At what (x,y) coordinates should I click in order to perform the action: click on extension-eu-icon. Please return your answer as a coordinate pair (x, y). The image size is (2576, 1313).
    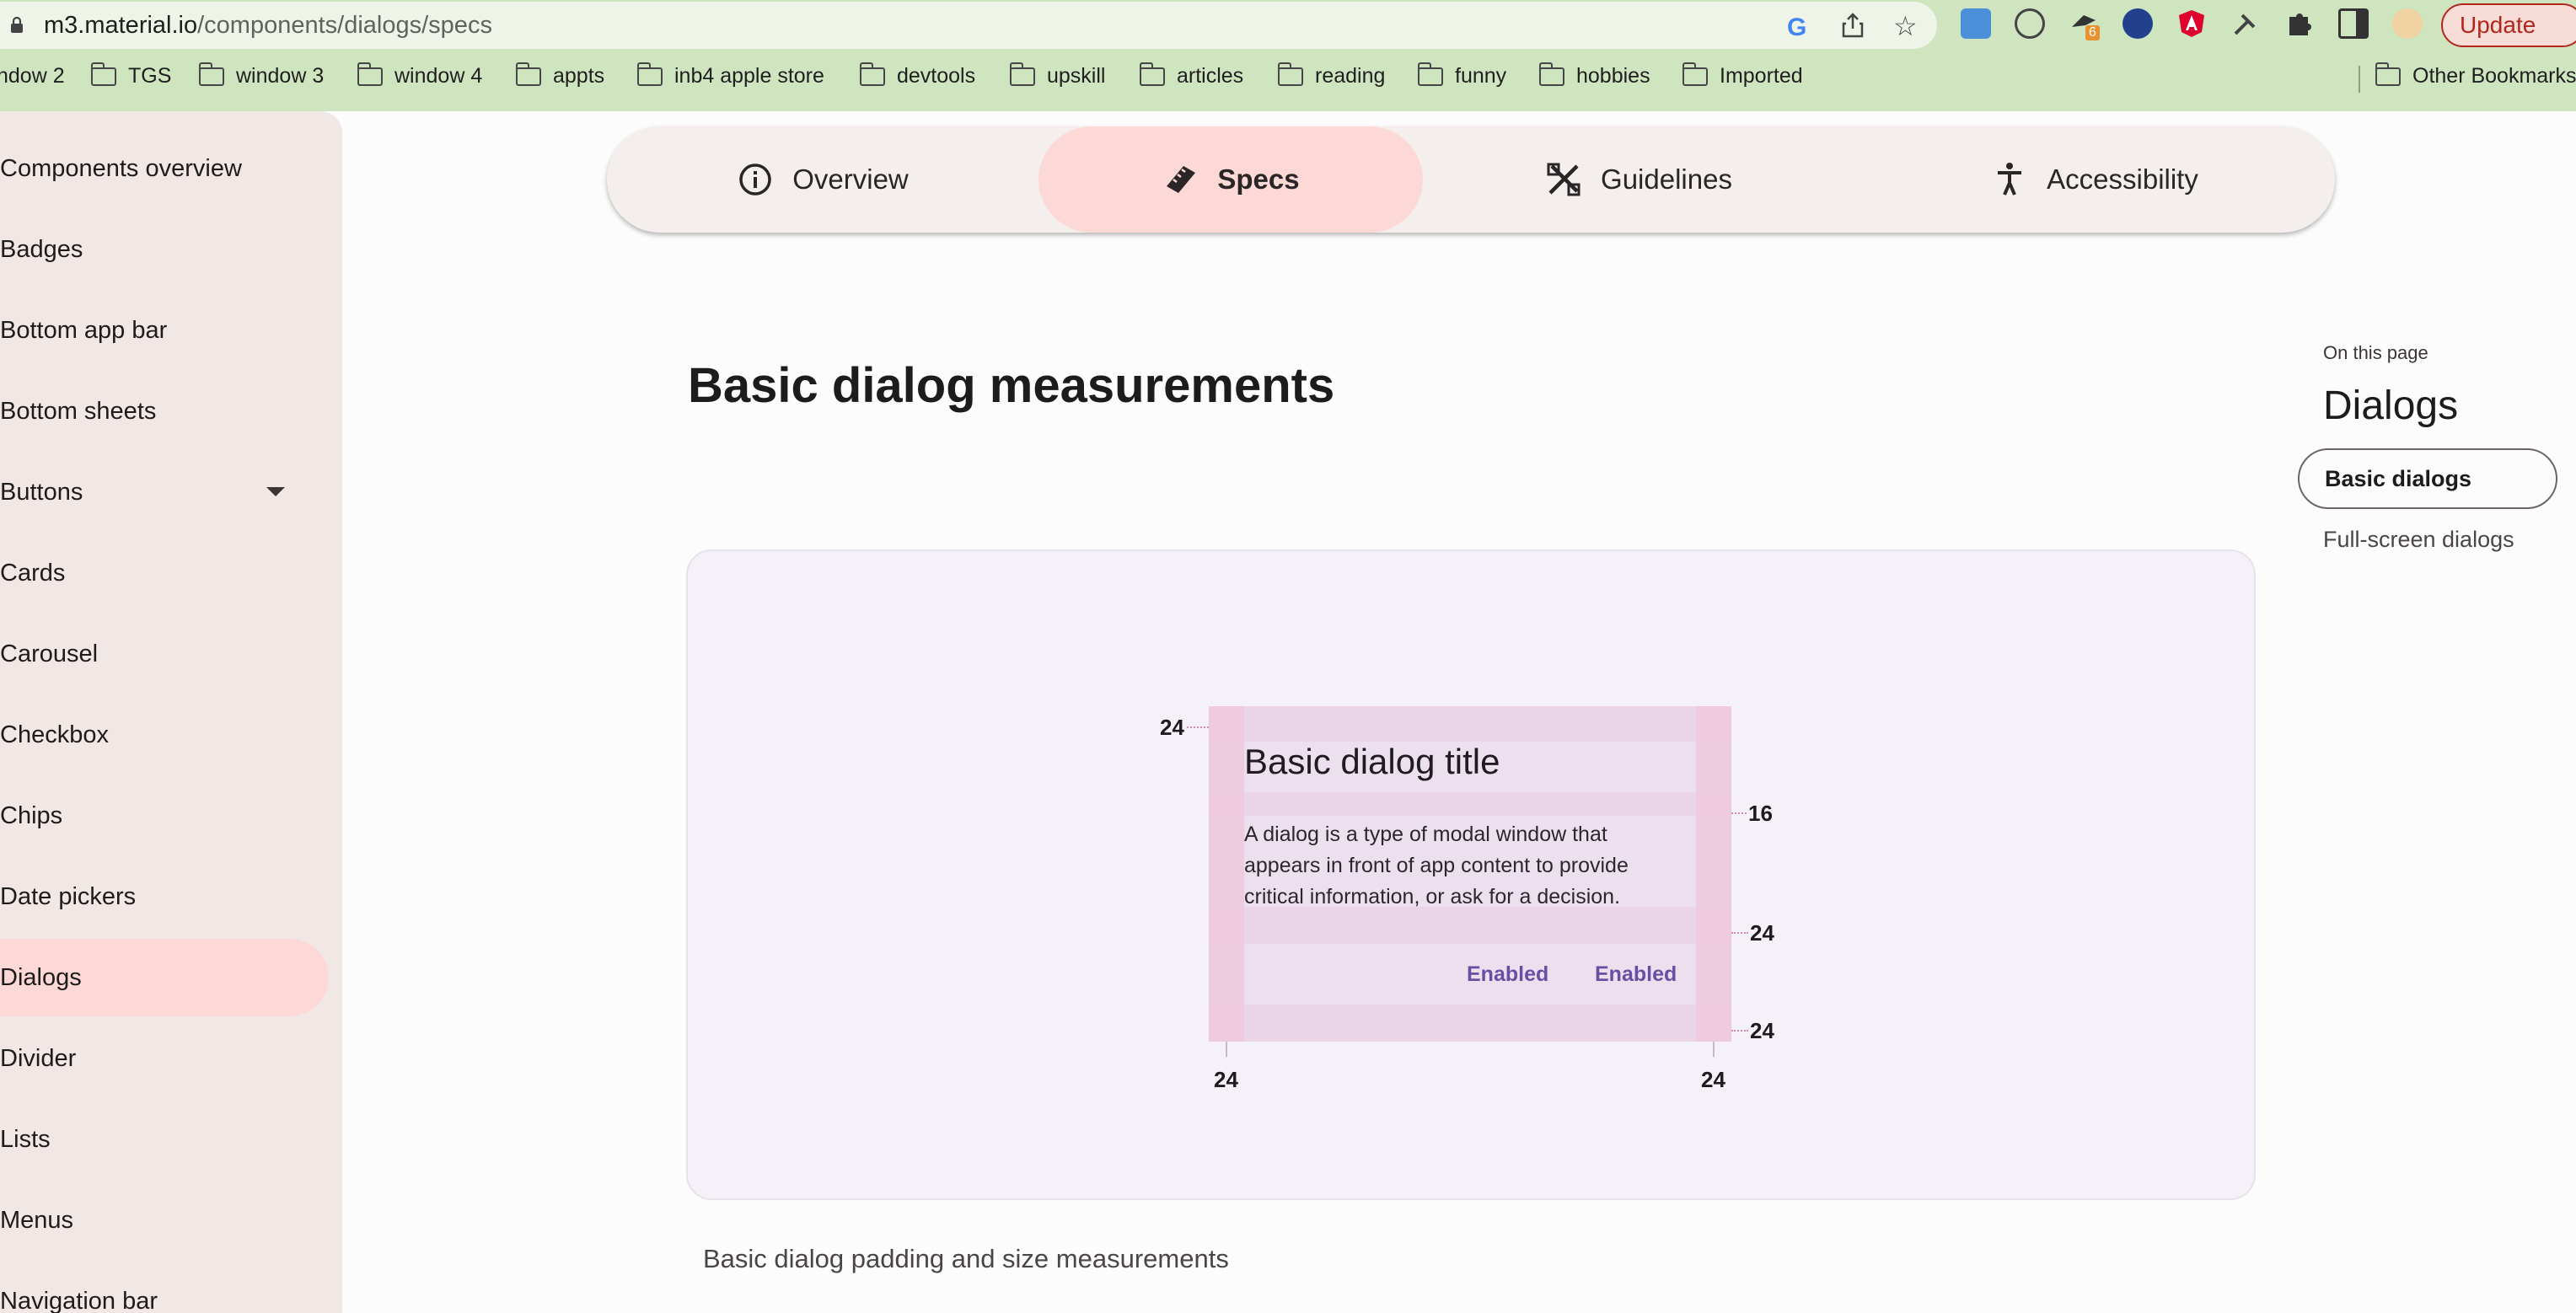
    Looking at the image, I should click on (2138, 23).